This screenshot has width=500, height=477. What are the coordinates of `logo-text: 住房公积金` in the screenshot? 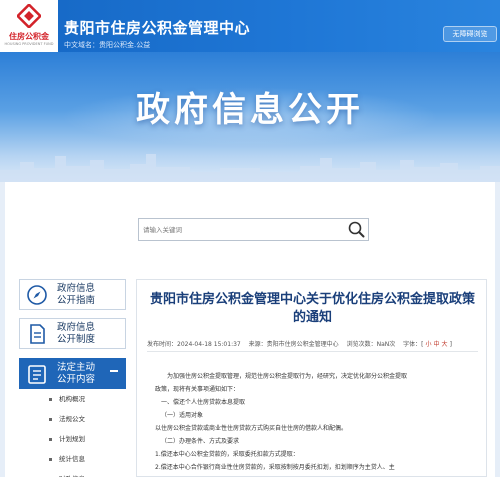 It's located at (29, 36).